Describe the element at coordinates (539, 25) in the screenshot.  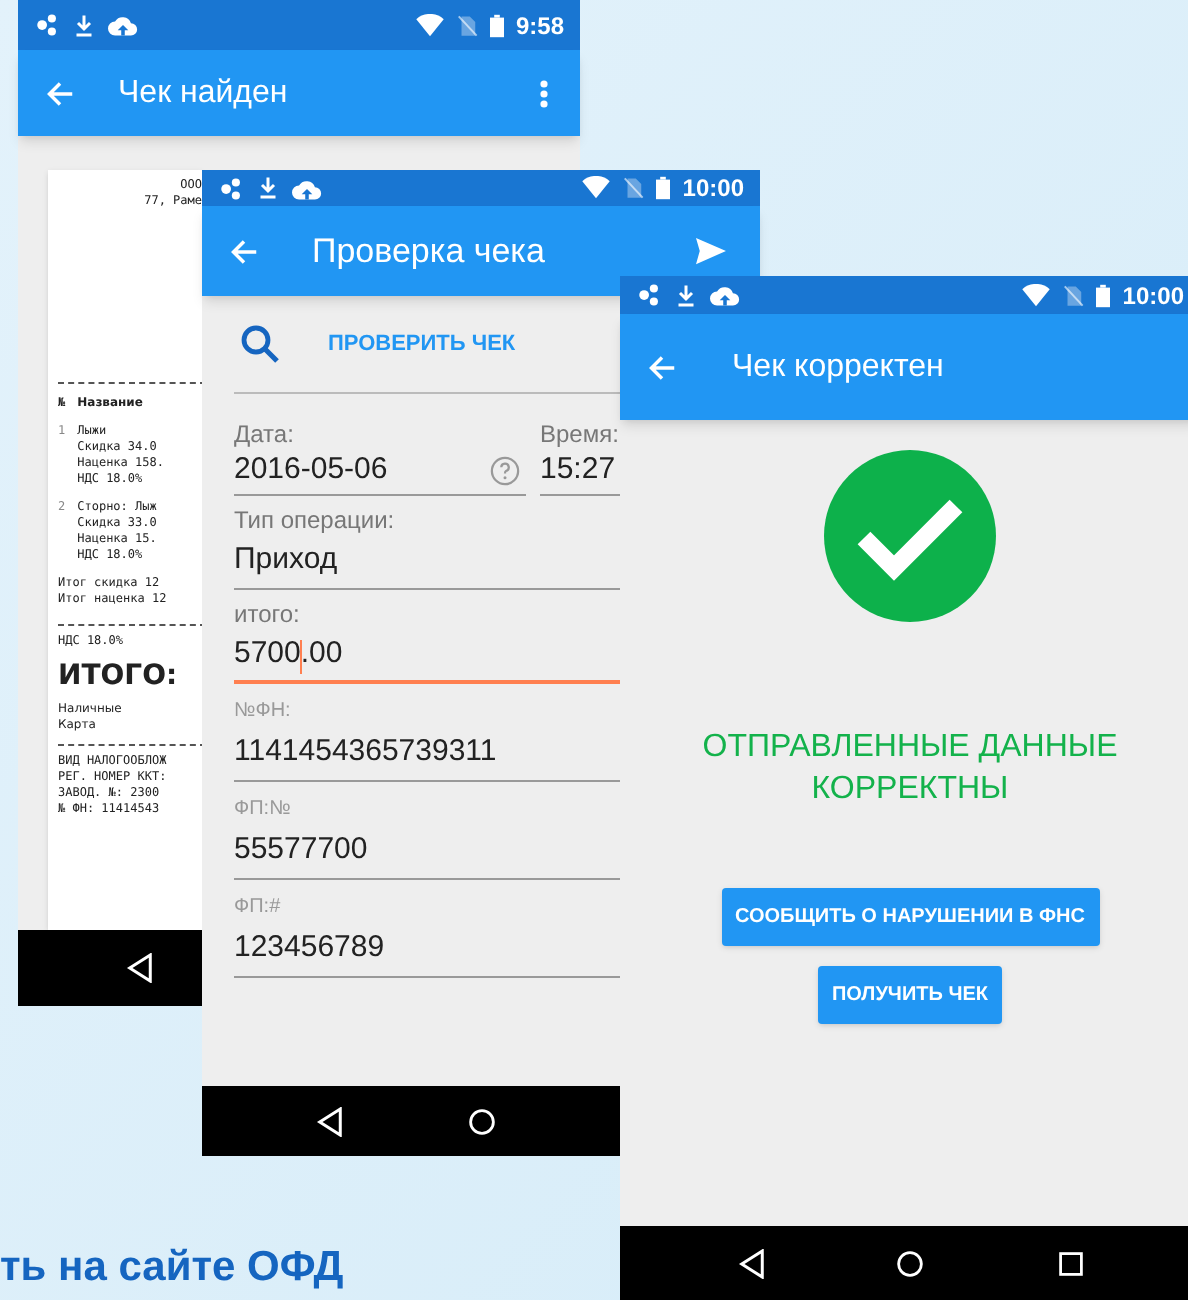
I see `status-time: 9:58` at that location.